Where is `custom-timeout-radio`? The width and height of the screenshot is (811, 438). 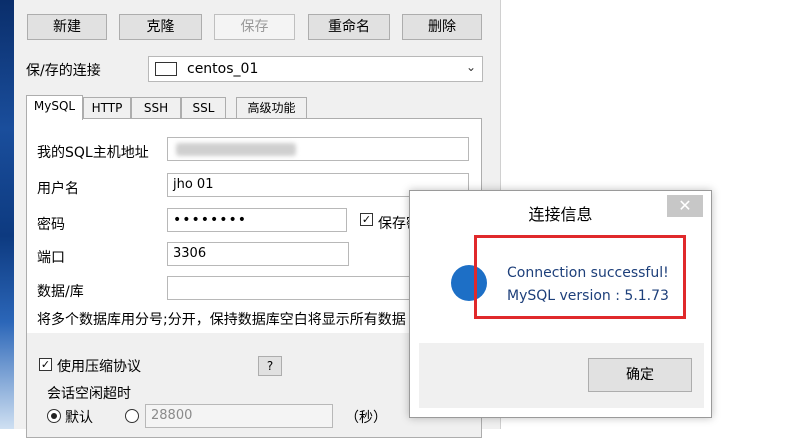
custom-timeout-radio is located at coordinates (132, 416).